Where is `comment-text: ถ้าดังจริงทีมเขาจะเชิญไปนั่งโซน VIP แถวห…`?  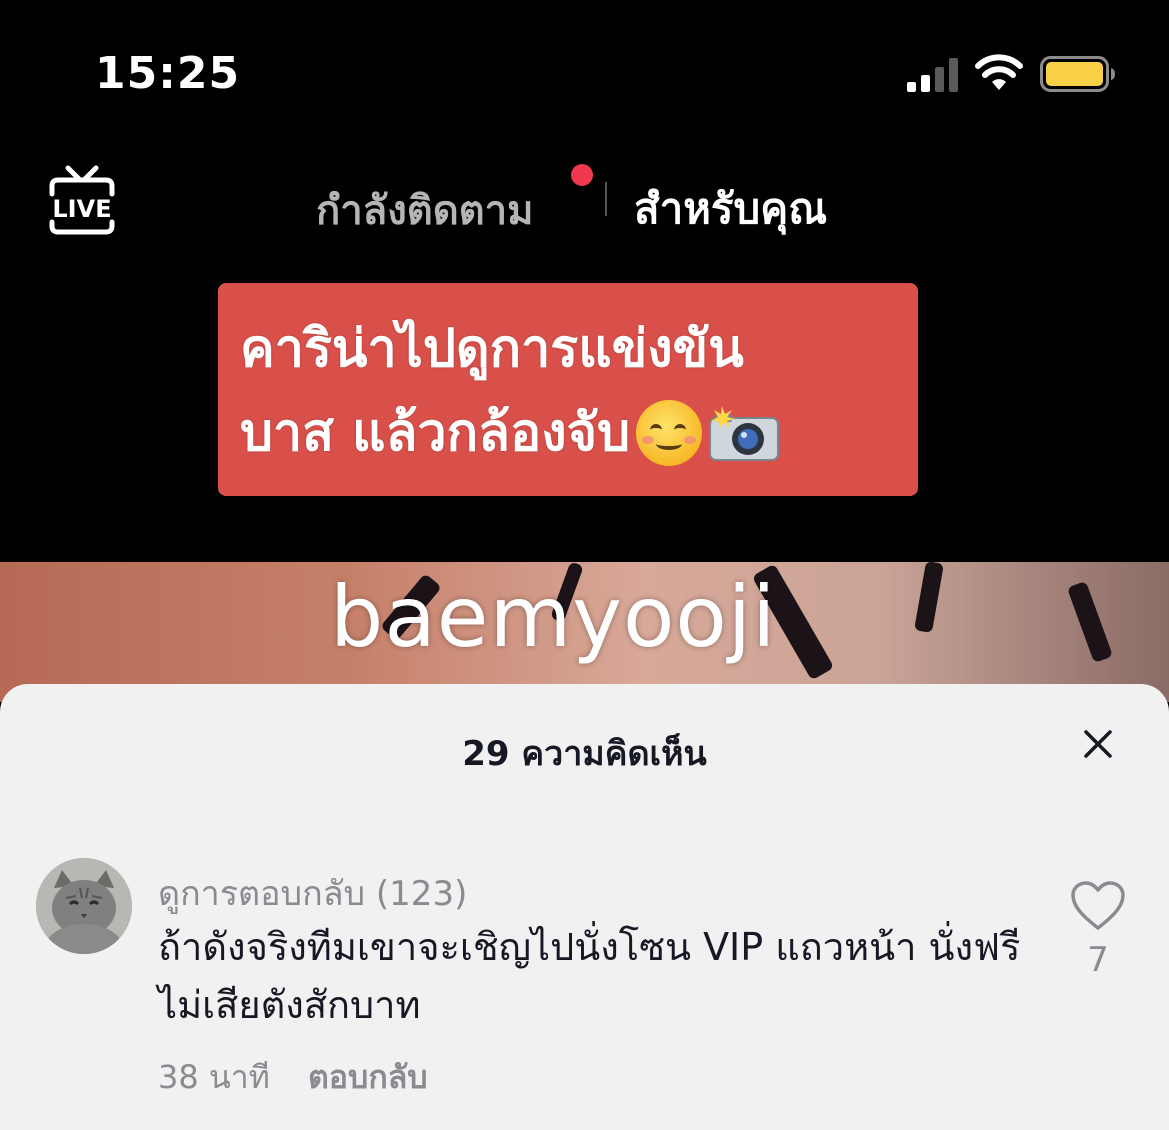 comment-text: ถ้าดังจริงทีมเขาจะเชิญไปนั่งโซน VIP แถวห… is located at coordinates (589, 976).